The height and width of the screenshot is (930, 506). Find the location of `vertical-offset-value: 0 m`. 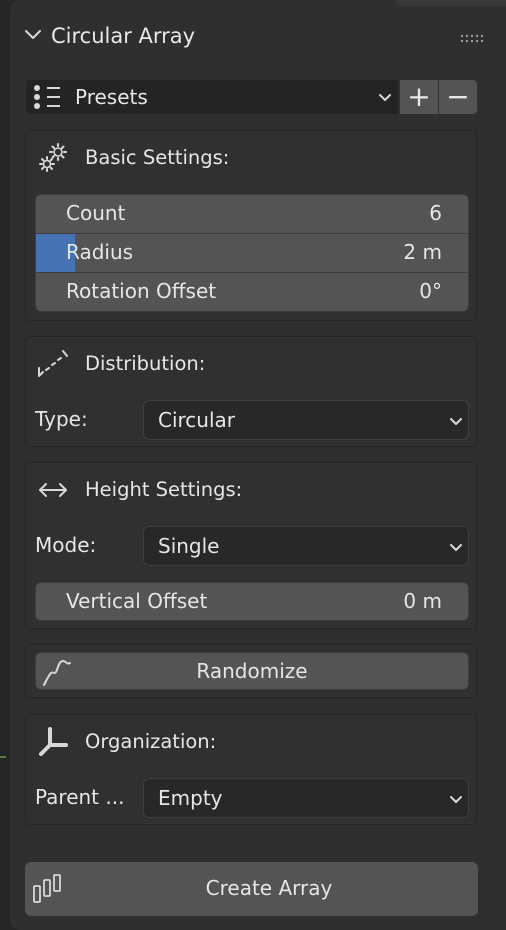

vertical-offset-value: 0 m is located at coordinates (422, 601).